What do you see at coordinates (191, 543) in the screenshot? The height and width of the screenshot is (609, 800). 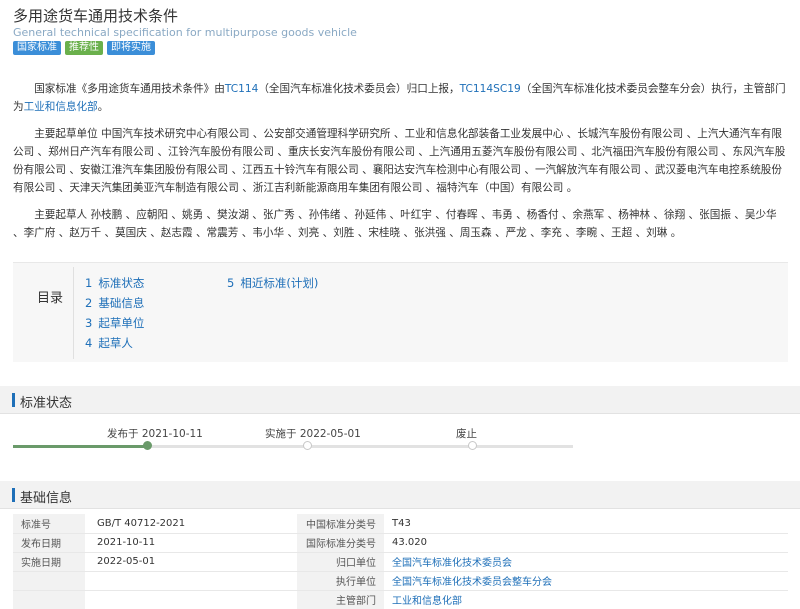 I see `info-value: 2021-10-11` at bounding box center [191, 543].